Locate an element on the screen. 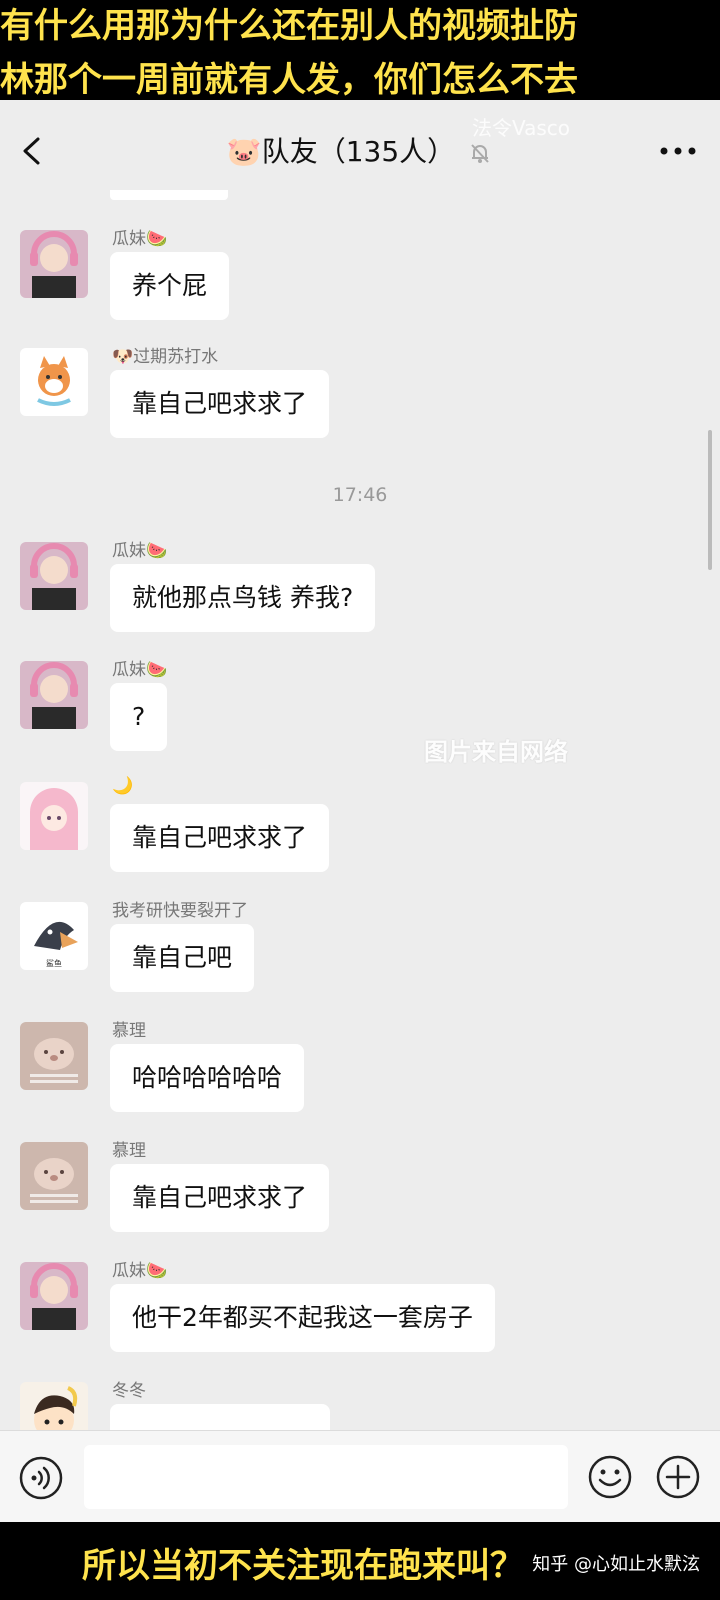  credit-watermark: 知乎 @心如止水默泫 is located at coordinates (616, 1564).